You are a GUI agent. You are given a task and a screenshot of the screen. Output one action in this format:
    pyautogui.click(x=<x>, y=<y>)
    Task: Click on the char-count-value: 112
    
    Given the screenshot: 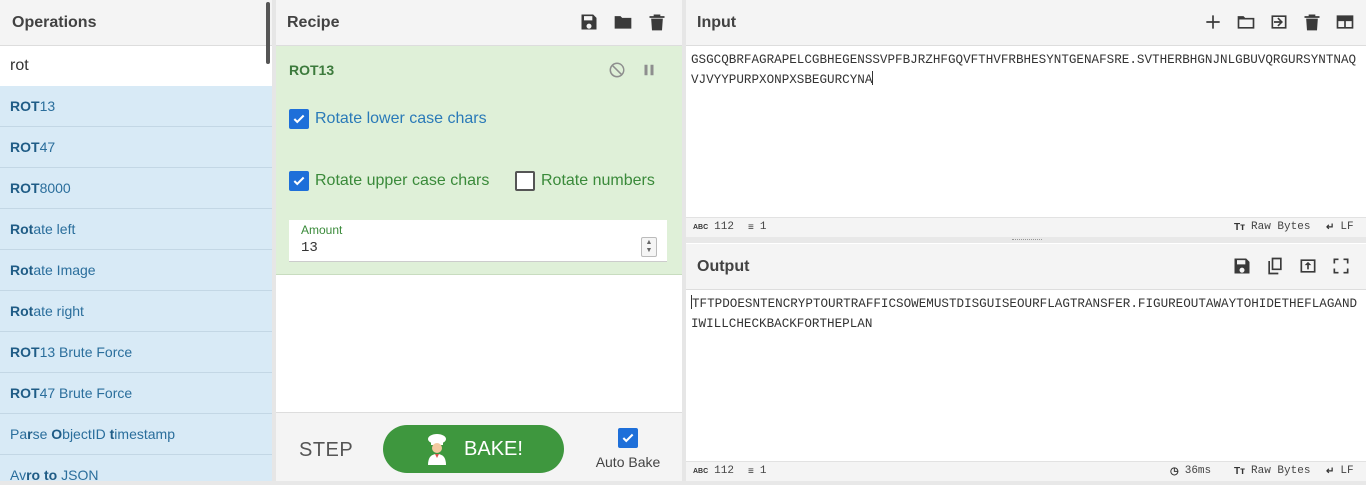 What is the action you would take?
    pyautogui.click(x=724, y=471)
    